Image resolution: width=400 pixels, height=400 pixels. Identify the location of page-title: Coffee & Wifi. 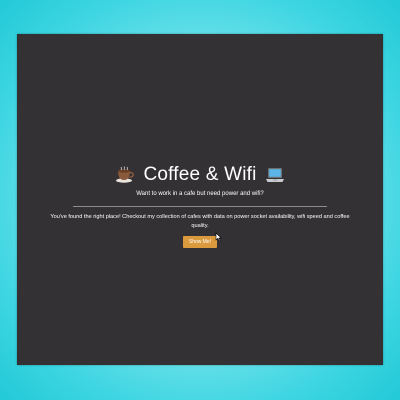
(200, 174).